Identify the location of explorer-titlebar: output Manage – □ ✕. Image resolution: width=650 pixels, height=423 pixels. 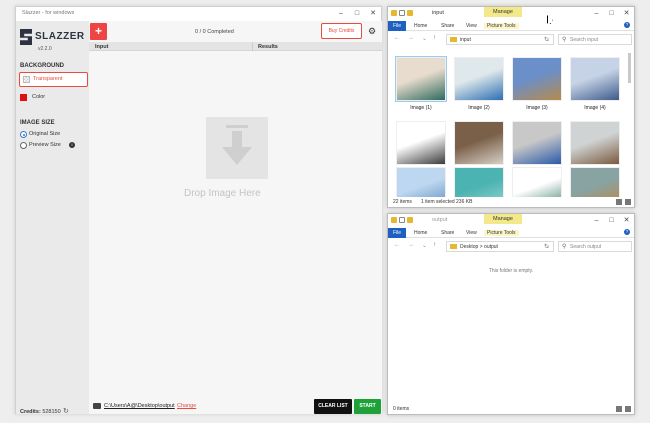
(511, 221).